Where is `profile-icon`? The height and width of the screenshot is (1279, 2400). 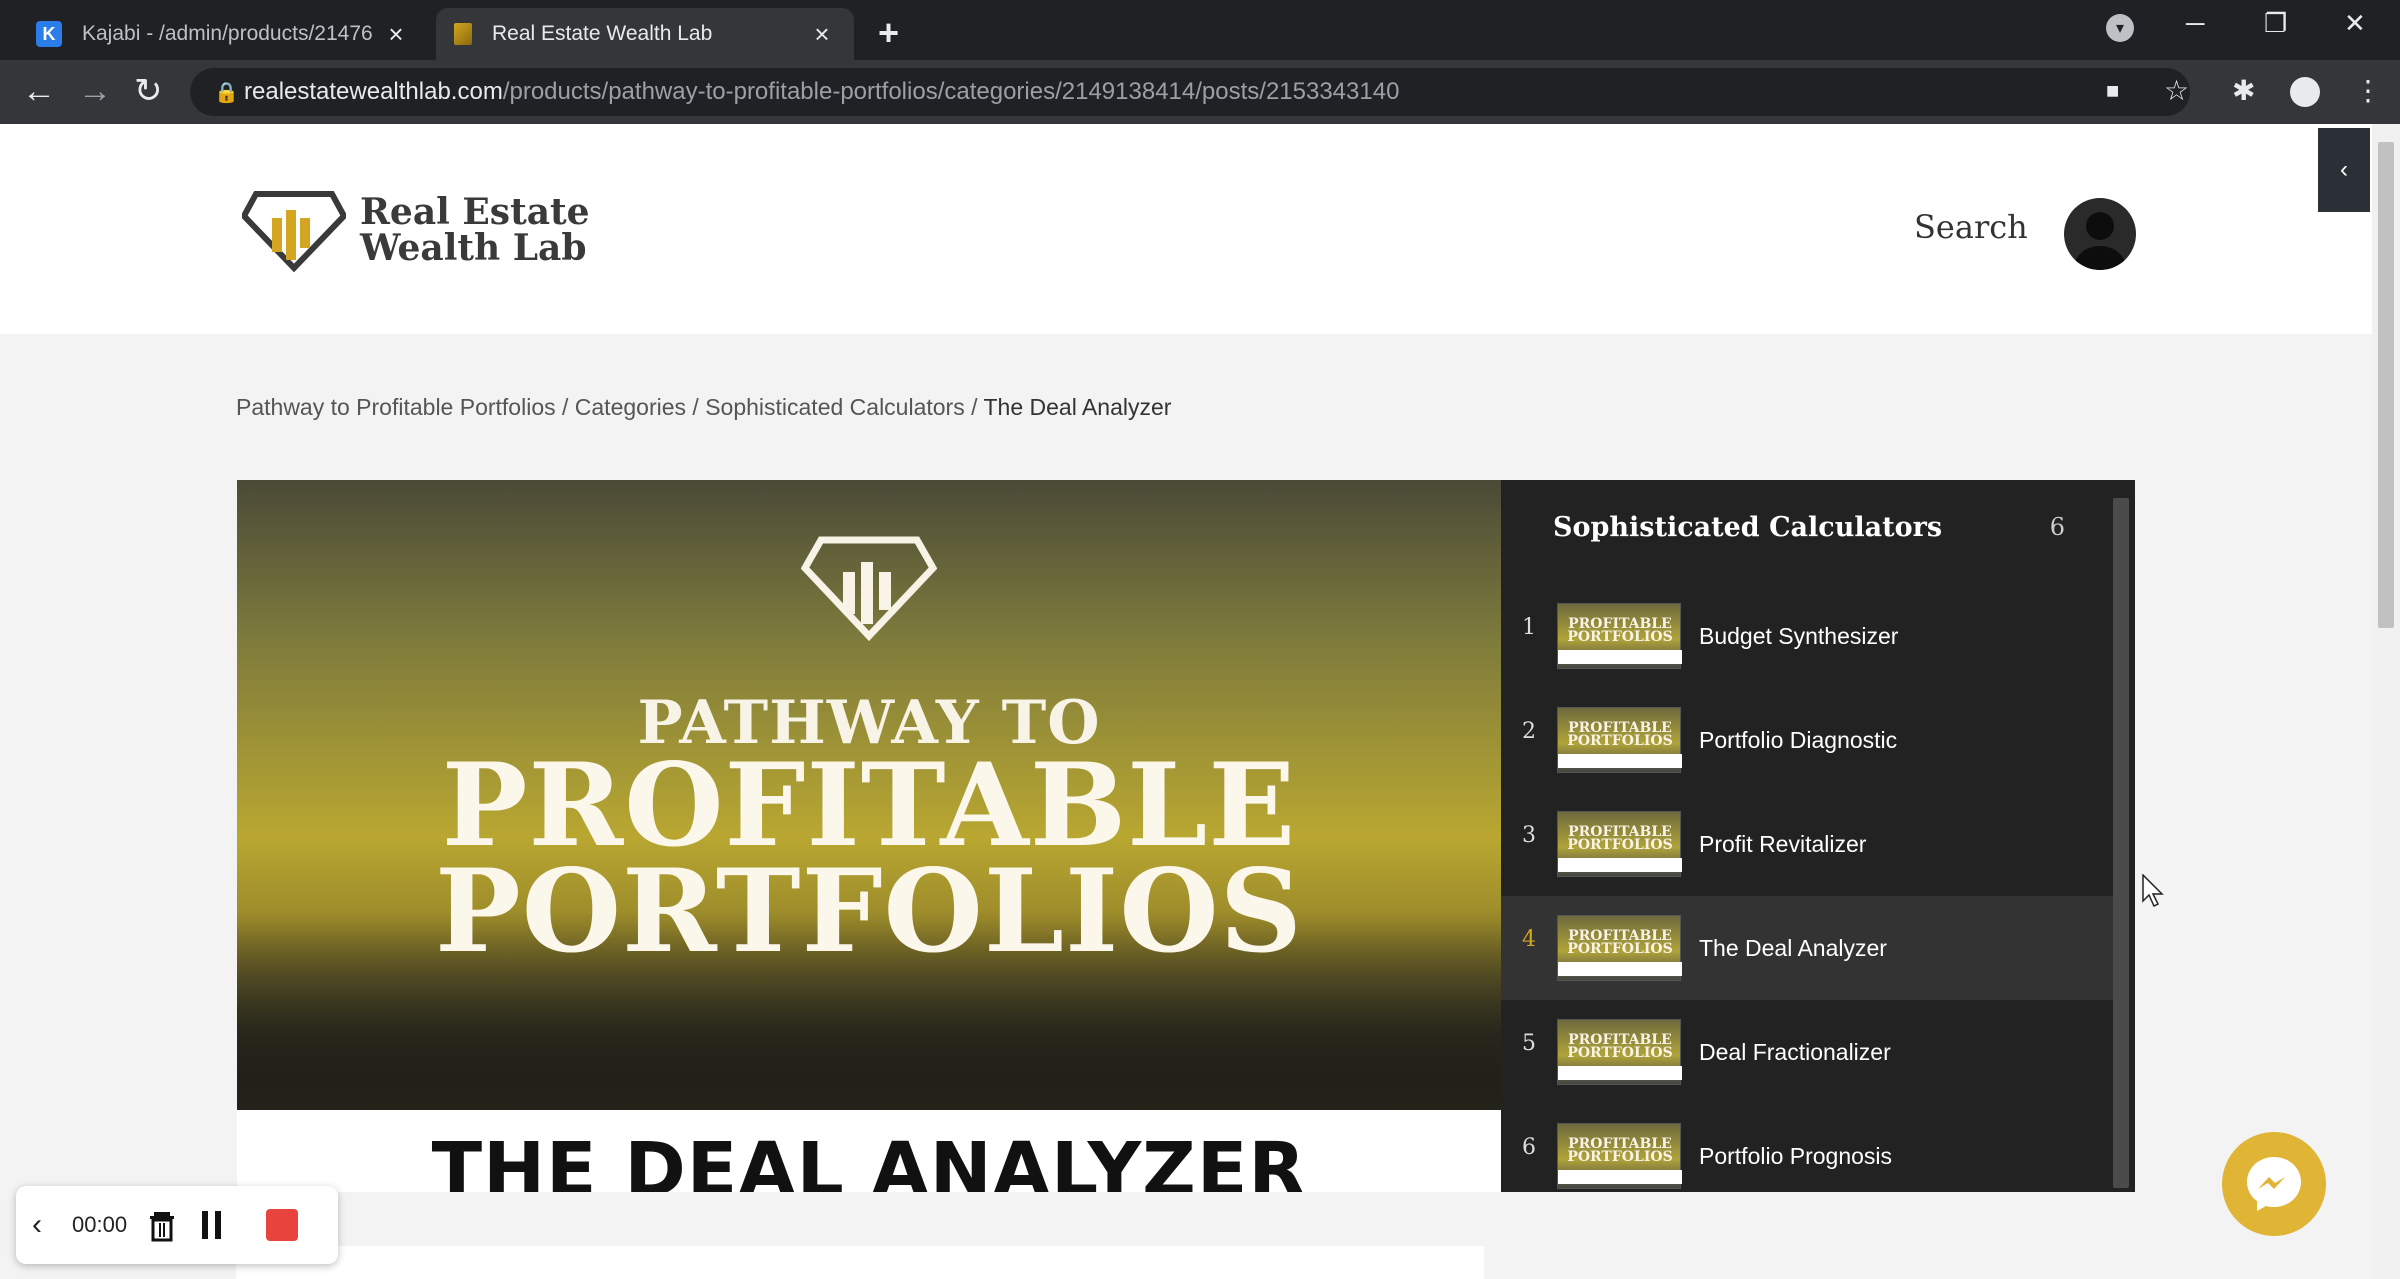 profile-icon is located at coordinates (2305, 92).